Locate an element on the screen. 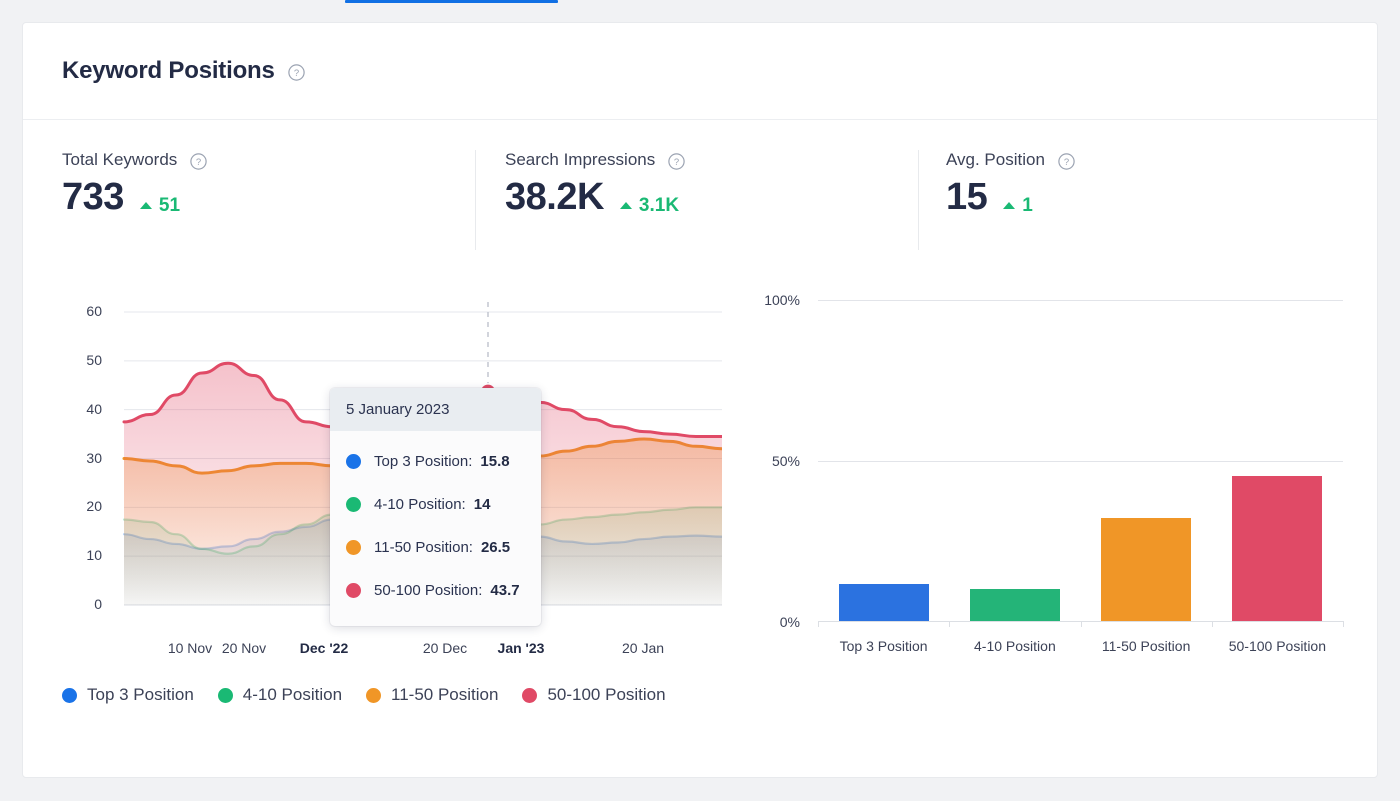 Image resolution: width=1400 pixels, height=801 pixels. x-axis-tick-label: Jan '23 is located at coordinates (521, 648).